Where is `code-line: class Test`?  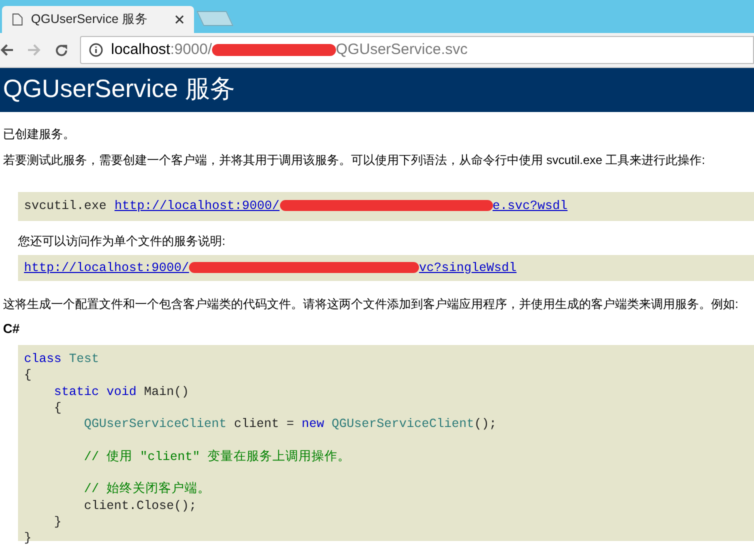
code-line: class Test is located at coordinates (62, 359).